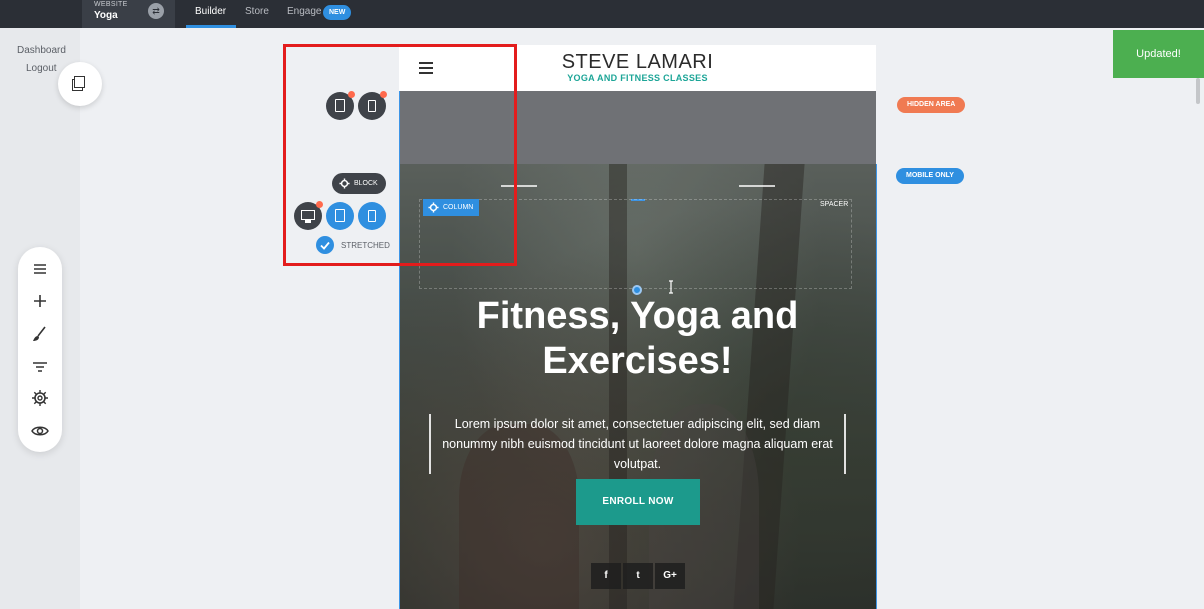 The width and height of the screenshot is (1204, 609). Describe the element at coordinates (834, 204) in the screenshot. I see `spacer-label: SPACER` at that location.